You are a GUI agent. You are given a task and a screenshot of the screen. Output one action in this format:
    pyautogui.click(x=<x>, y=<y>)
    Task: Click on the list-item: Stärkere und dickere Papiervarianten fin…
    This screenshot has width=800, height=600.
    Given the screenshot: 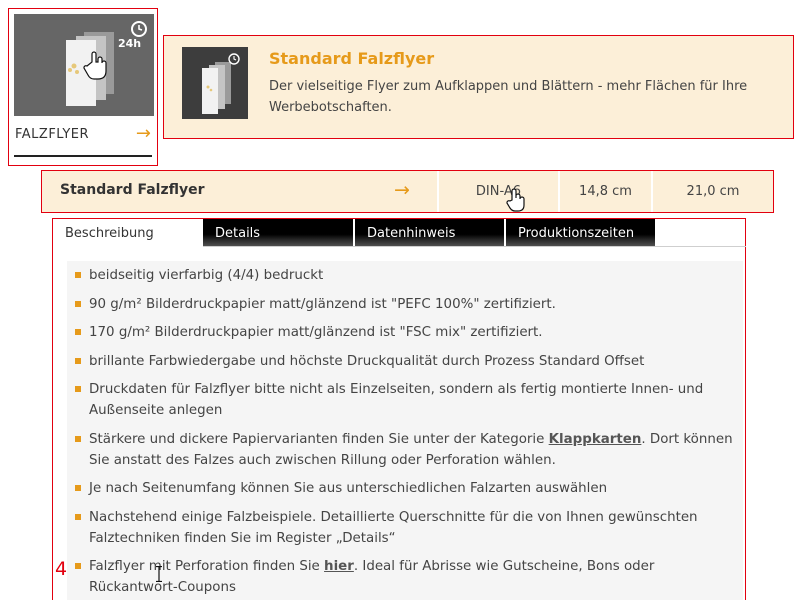 What is the action you would take?
    pyautogui.click(x=403, y=450)
    